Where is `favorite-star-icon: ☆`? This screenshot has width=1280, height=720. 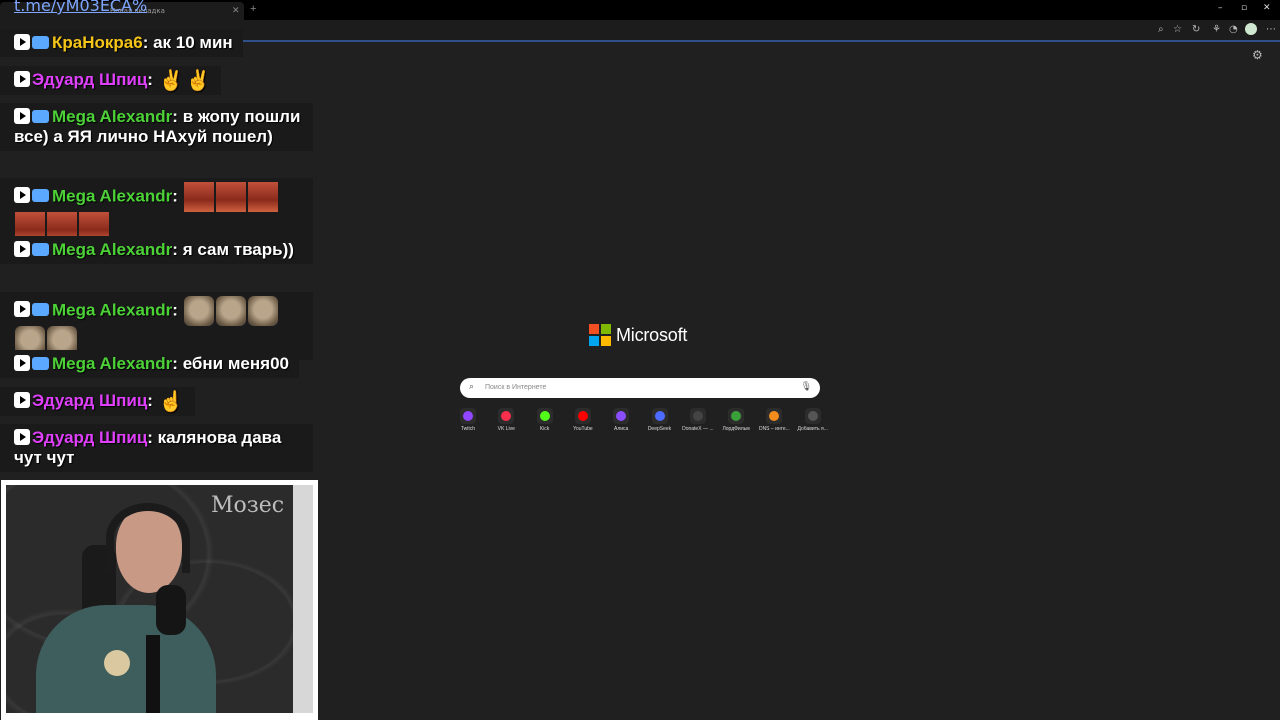 favorite-star-icon: ☆ is located at coordinates (1177, 29).